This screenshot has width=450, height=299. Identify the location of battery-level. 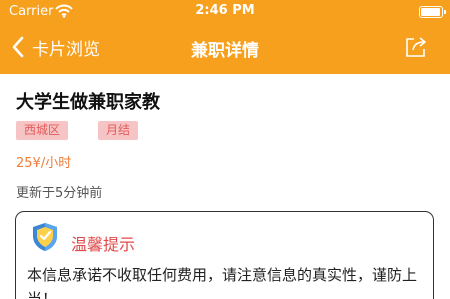
(430, 12).